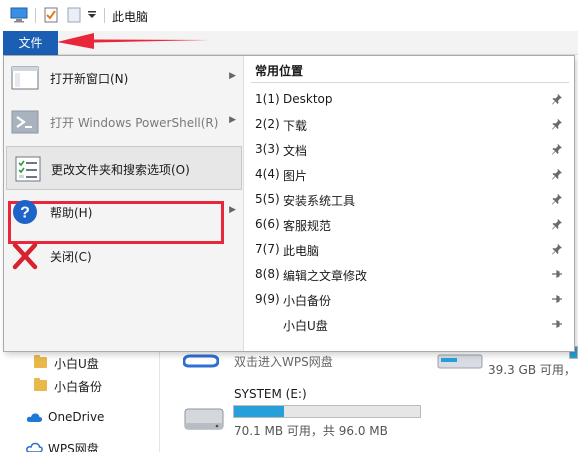 Image resolution: width=578 pixels, height=452 pixels. What do you see at coordinates (460, 363) in the screenshot?
I see `drive-c-icon` at bounding box center [460, 363].